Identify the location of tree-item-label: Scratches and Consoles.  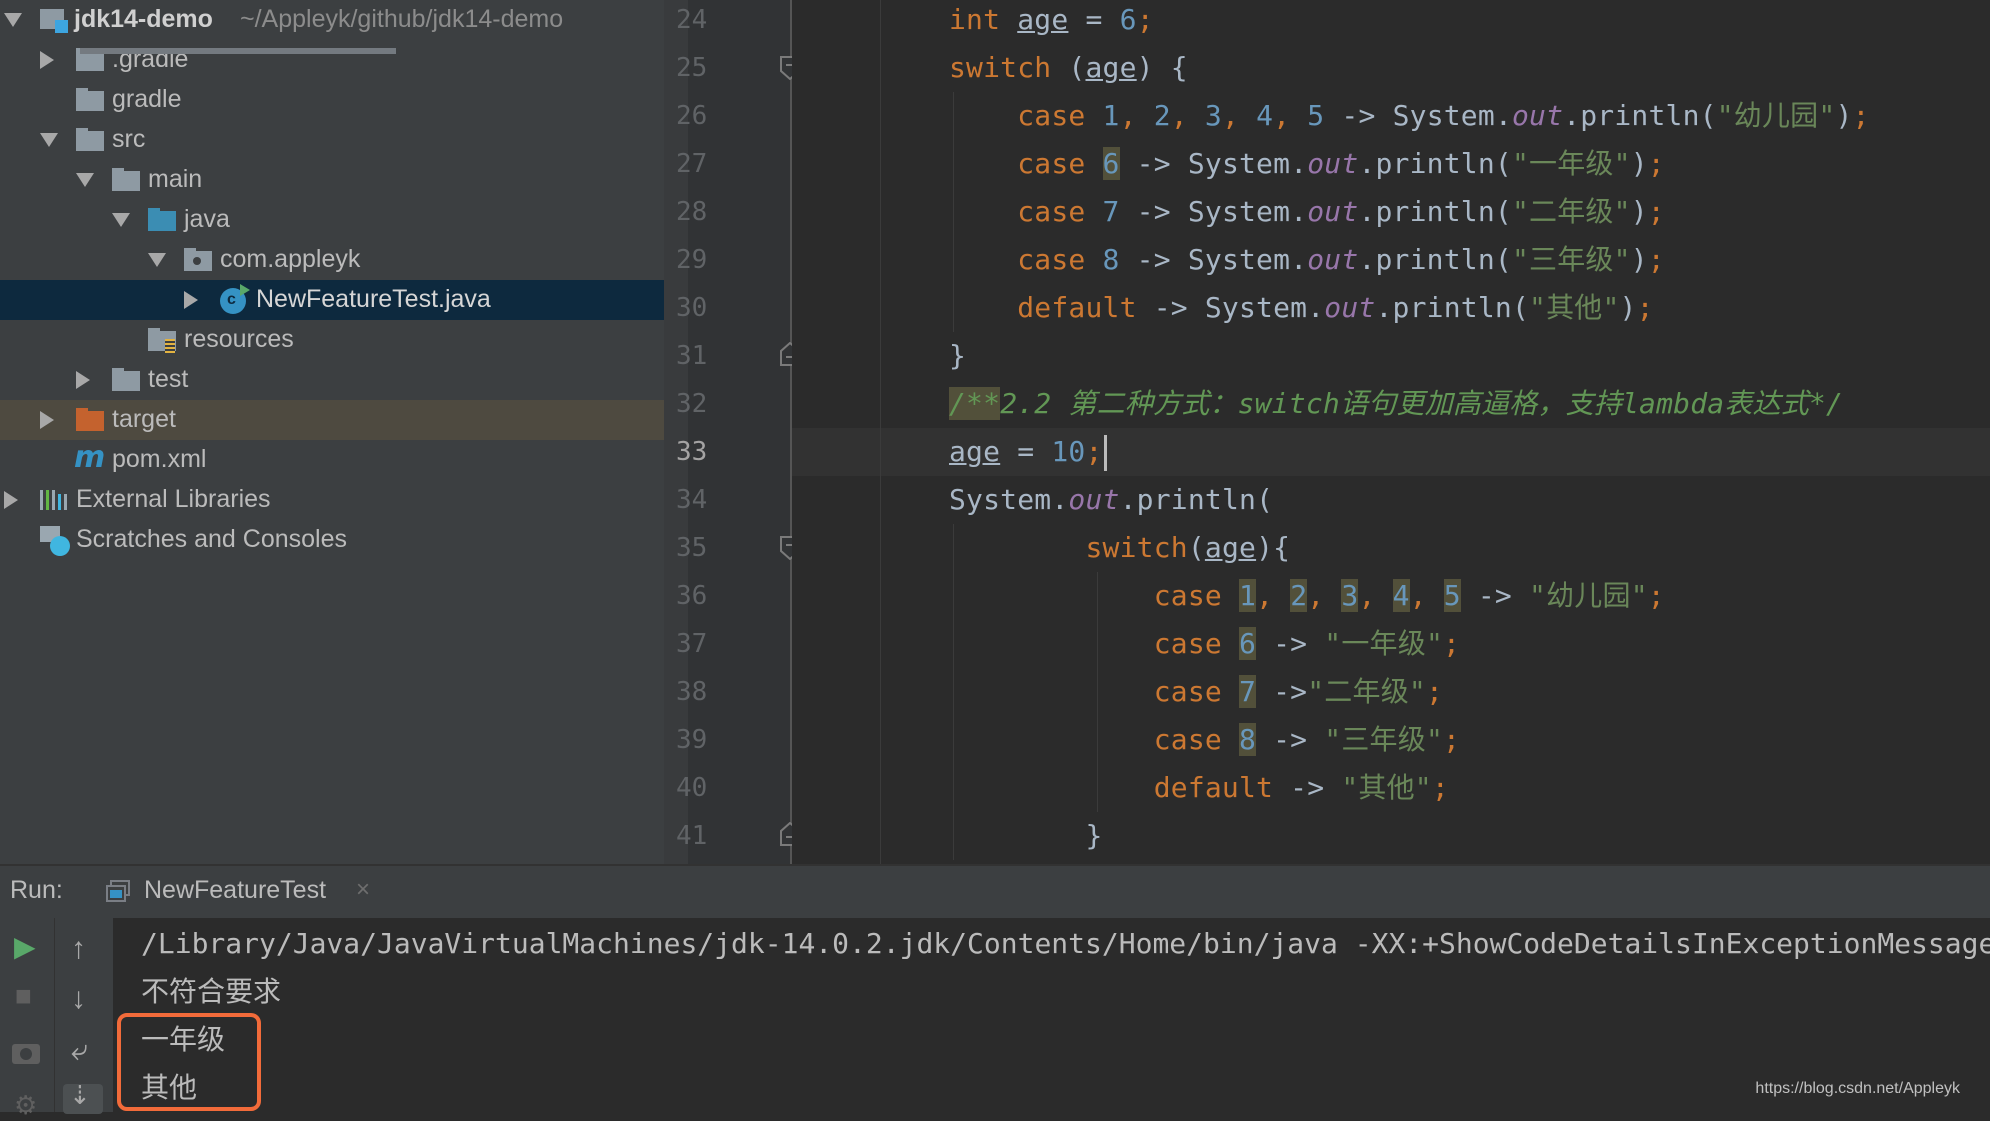
(211, 539).